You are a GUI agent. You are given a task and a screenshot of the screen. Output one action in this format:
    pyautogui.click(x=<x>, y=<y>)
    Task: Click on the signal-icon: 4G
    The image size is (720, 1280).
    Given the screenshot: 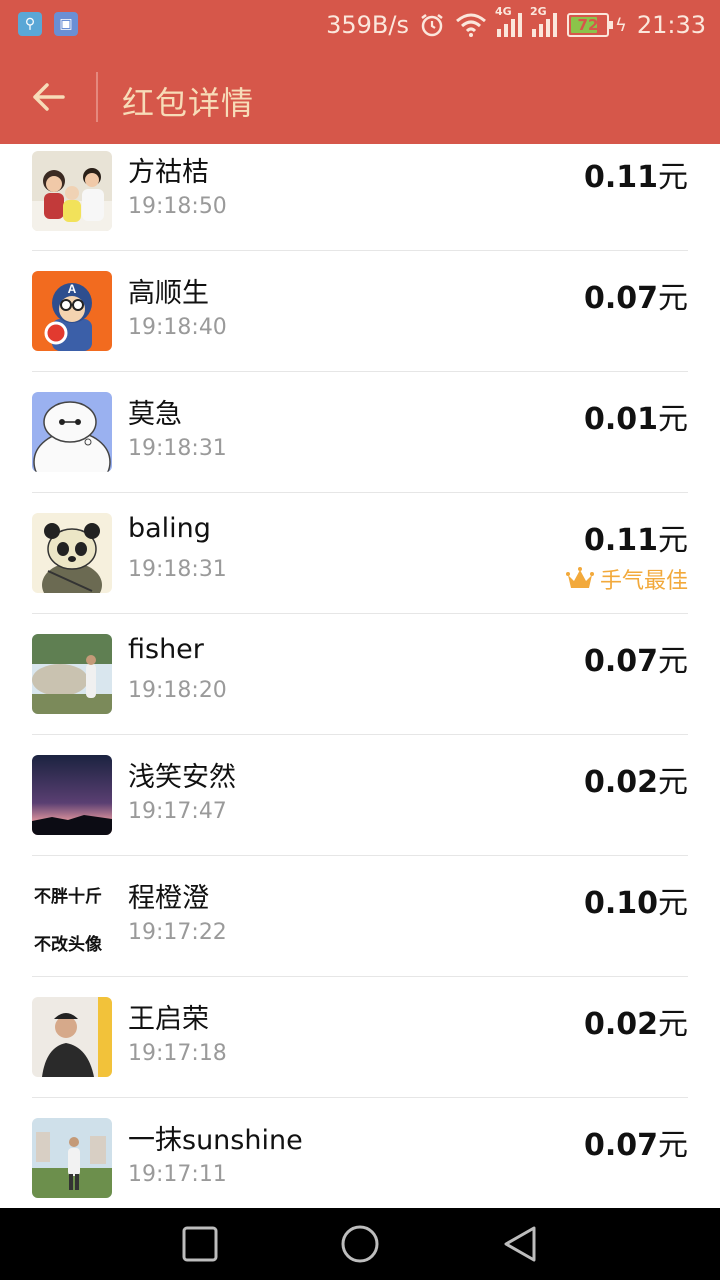 What is the action you would take?
    pyautogui.click(x=508, y=21)
    